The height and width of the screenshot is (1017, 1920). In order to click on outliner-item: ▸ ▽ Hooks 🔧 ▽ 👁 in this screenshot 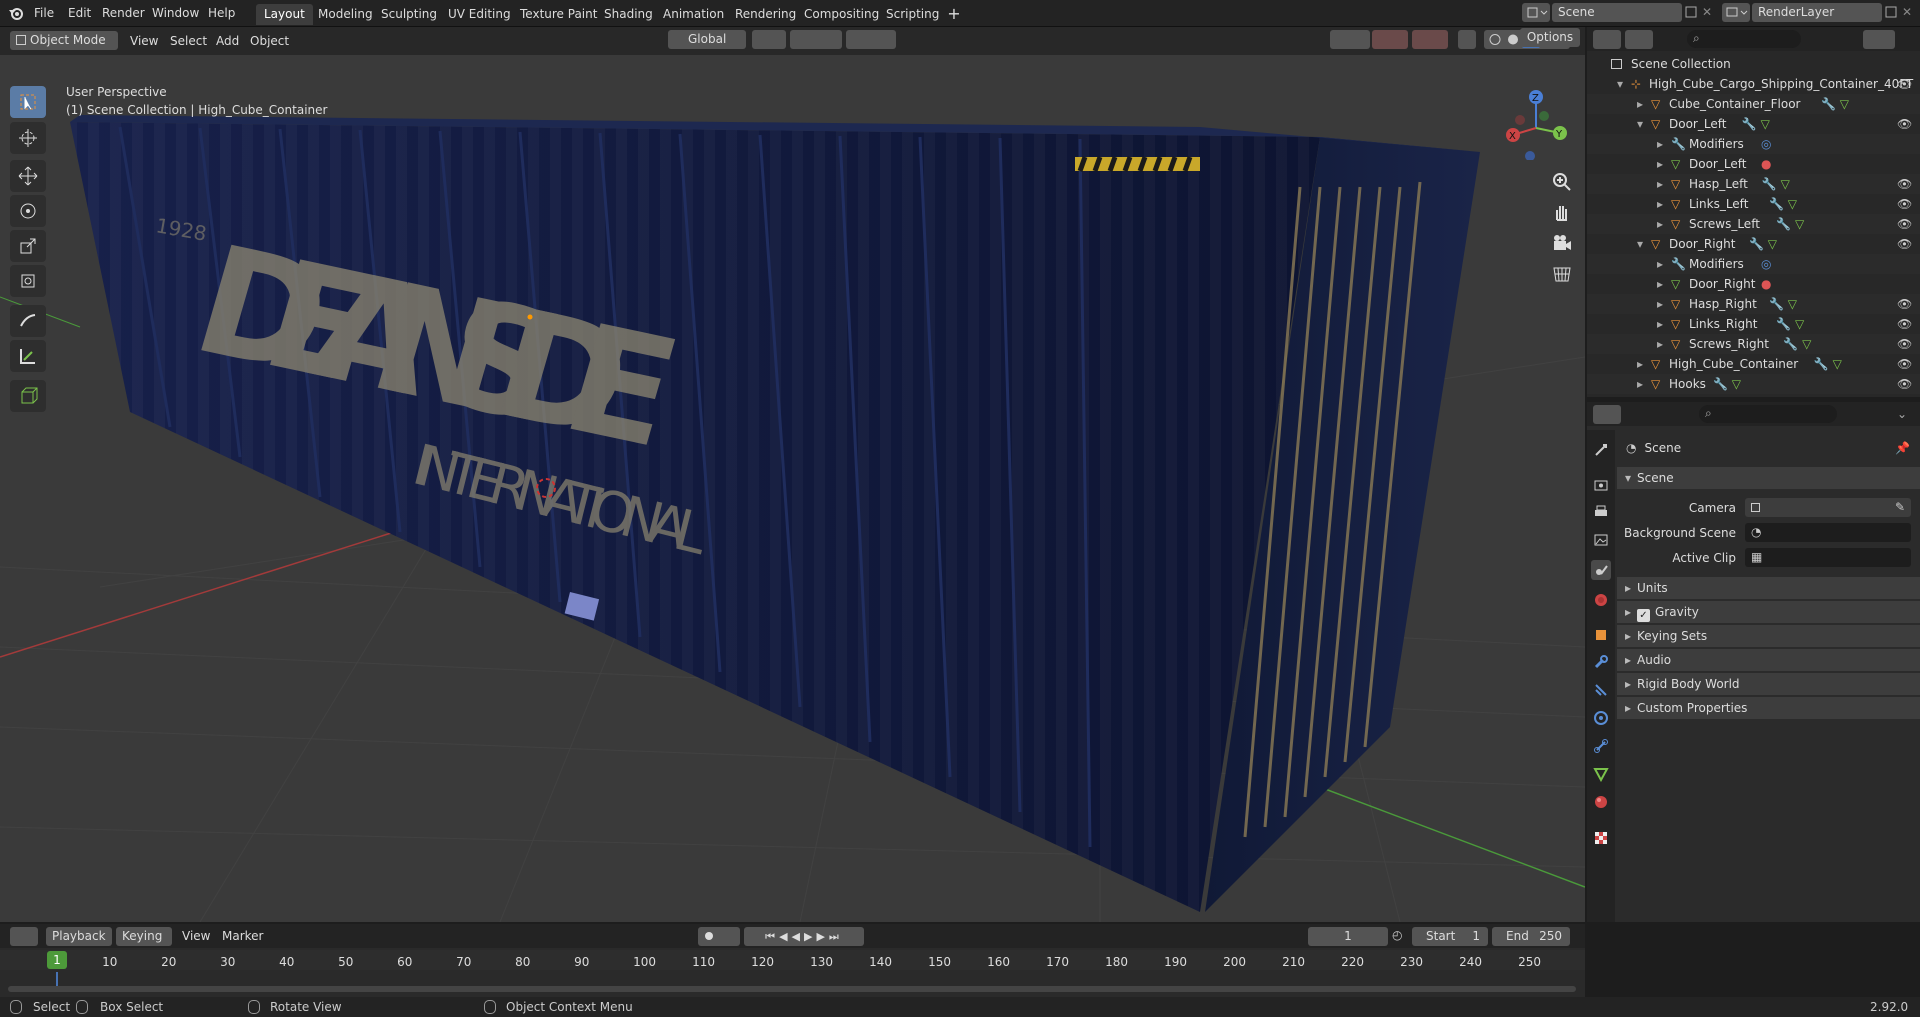, I will do `click(1753, 384)`.